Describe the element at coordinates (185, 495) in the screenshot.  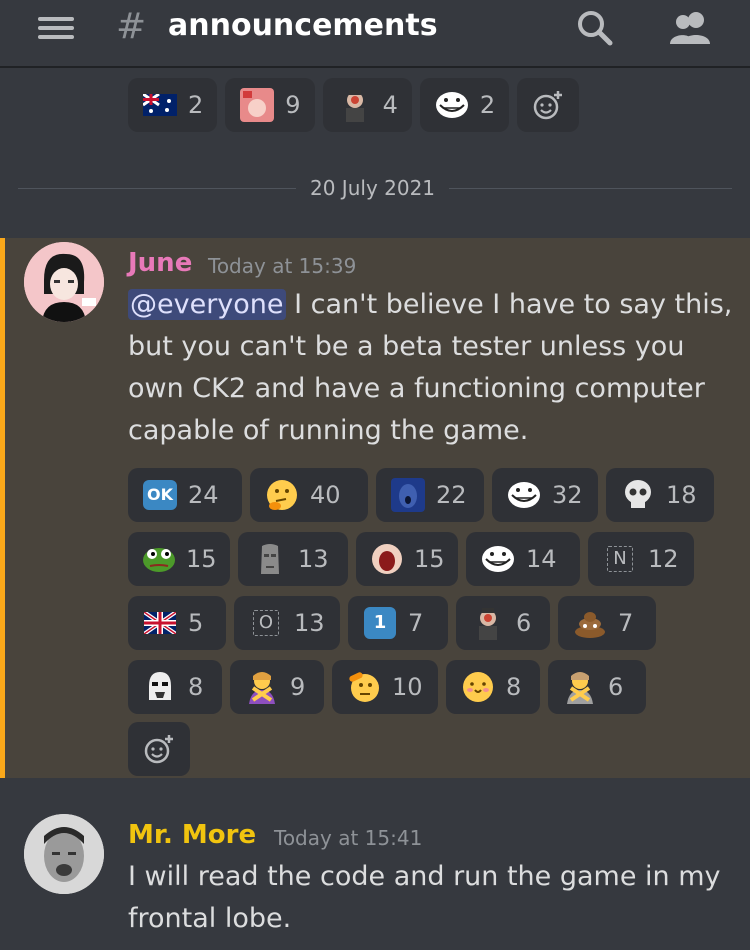
I see `reaction-ok: OK 24` at that location.